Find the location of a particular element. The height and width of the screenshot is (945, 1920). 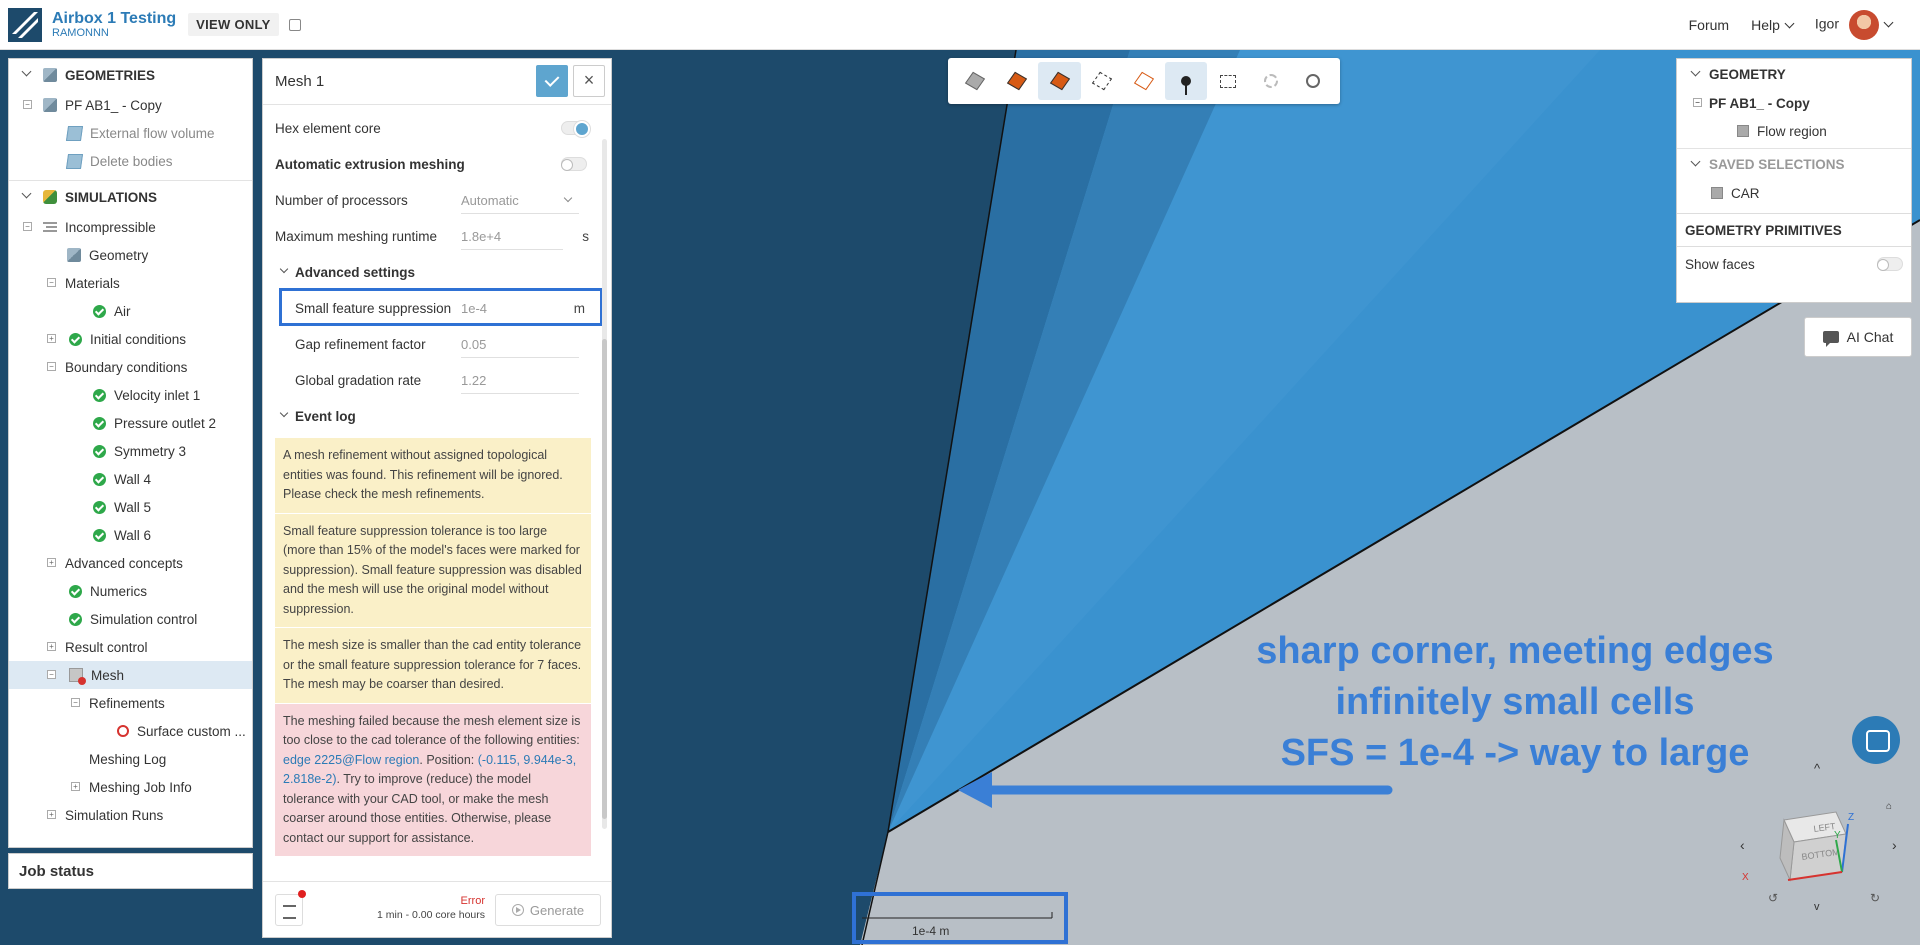

tree-item-simulation-runs: + Simulation Runs is located at coordinates (130, 815).